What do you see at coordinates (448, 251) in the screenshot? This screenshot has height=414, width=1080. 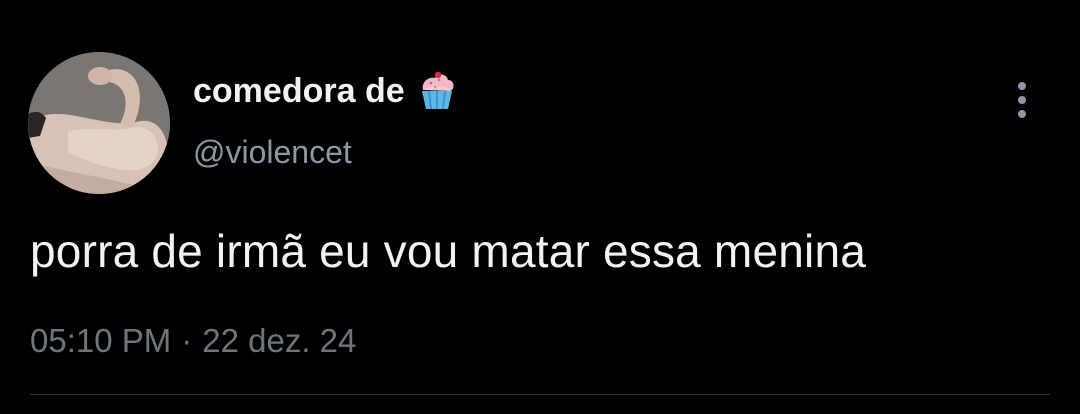 I see `tweet-text: porra de irmã eu vou matar essa menina` at bounding box center [448, 251].